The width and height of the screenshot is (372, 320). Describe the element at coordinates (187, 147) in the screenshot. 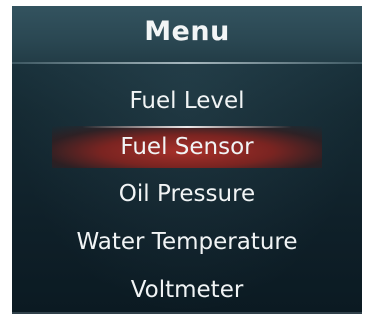

I see `menu-item-fuel-sensor: Fuel Sensor` at that location.